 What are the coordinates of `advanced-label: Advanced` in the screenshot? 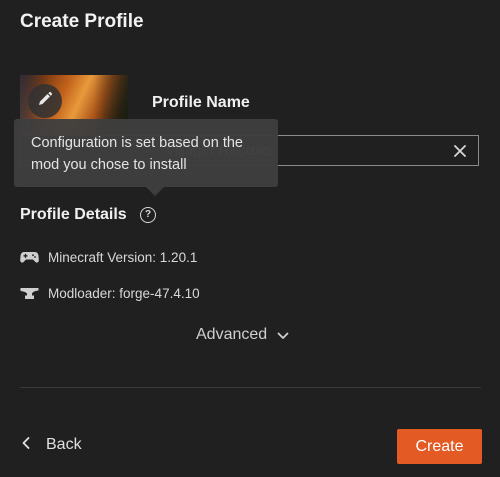 It's located at (232, 334).